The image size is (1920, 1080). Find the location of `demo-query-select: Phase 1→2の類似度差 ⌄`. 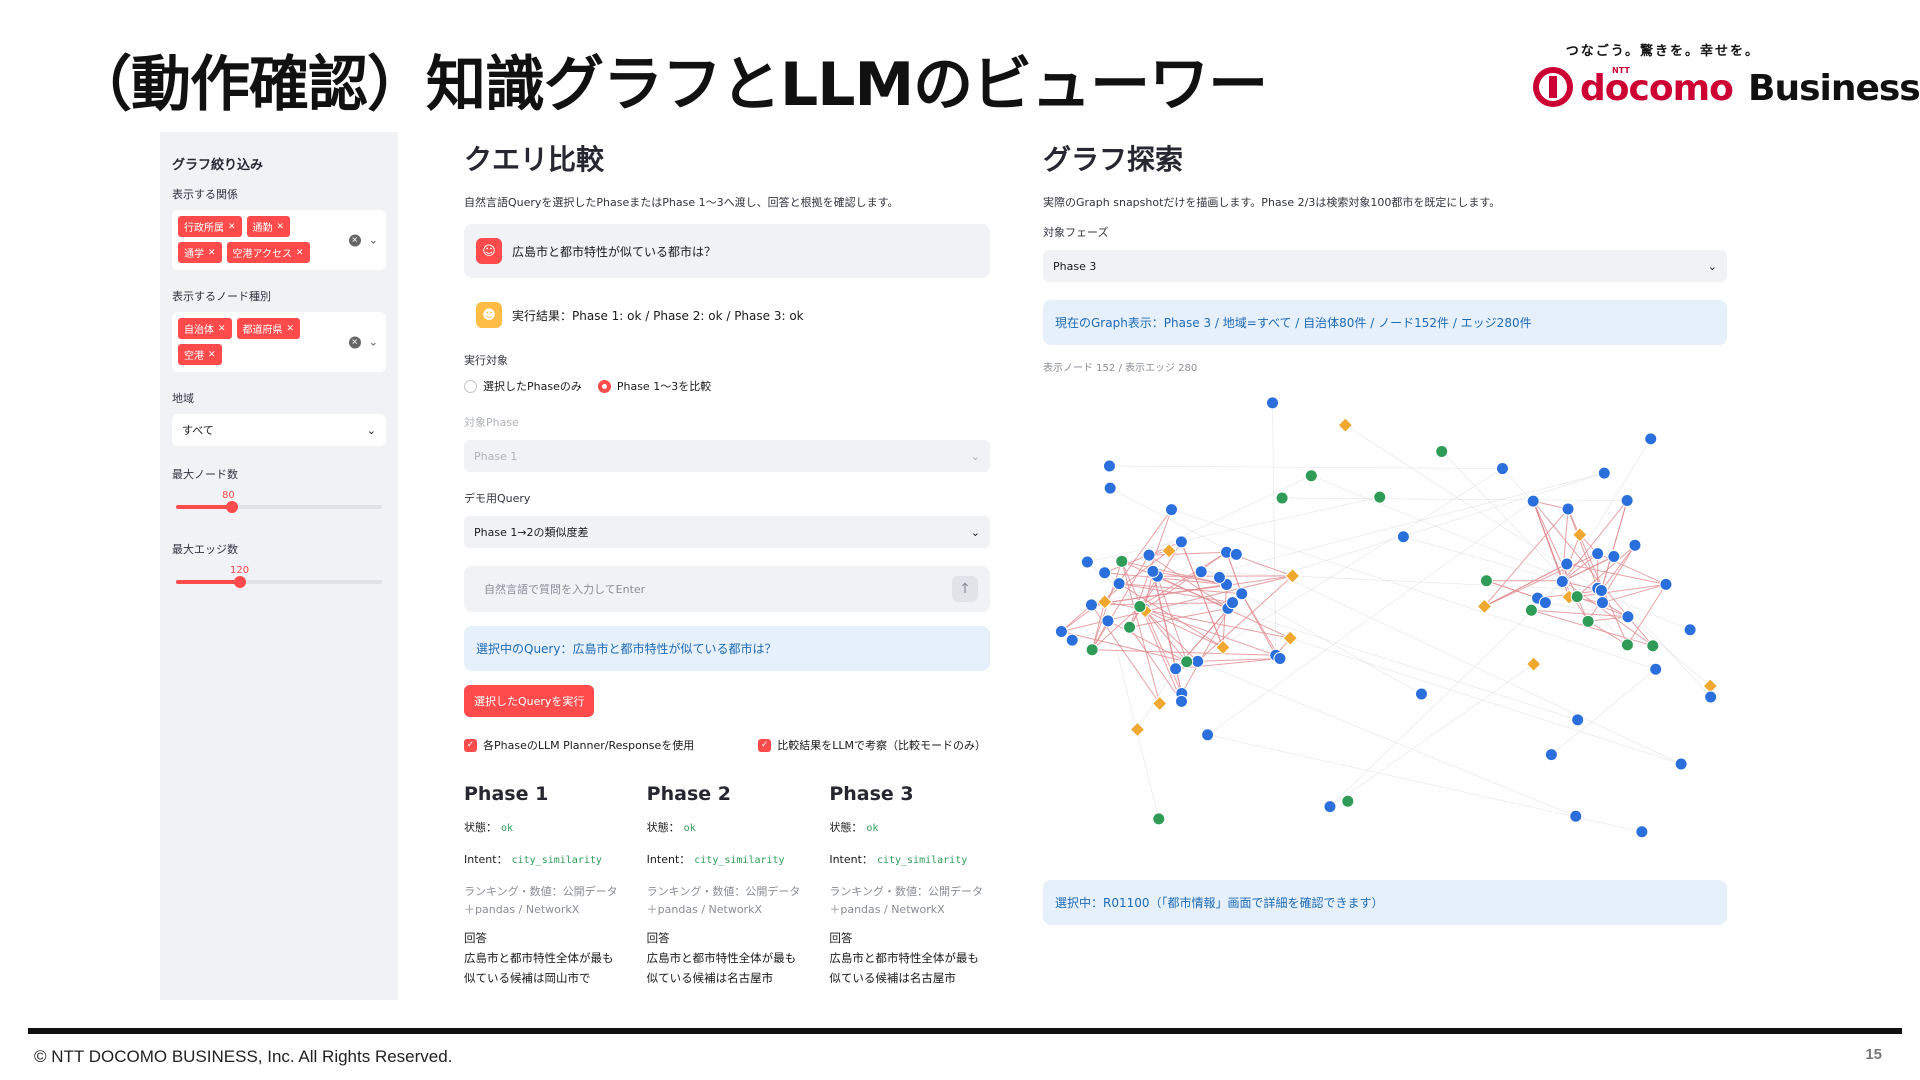

demo-query-select: Phase 1→2の類似度差 ⌄ is located at coordinates (727, 532).